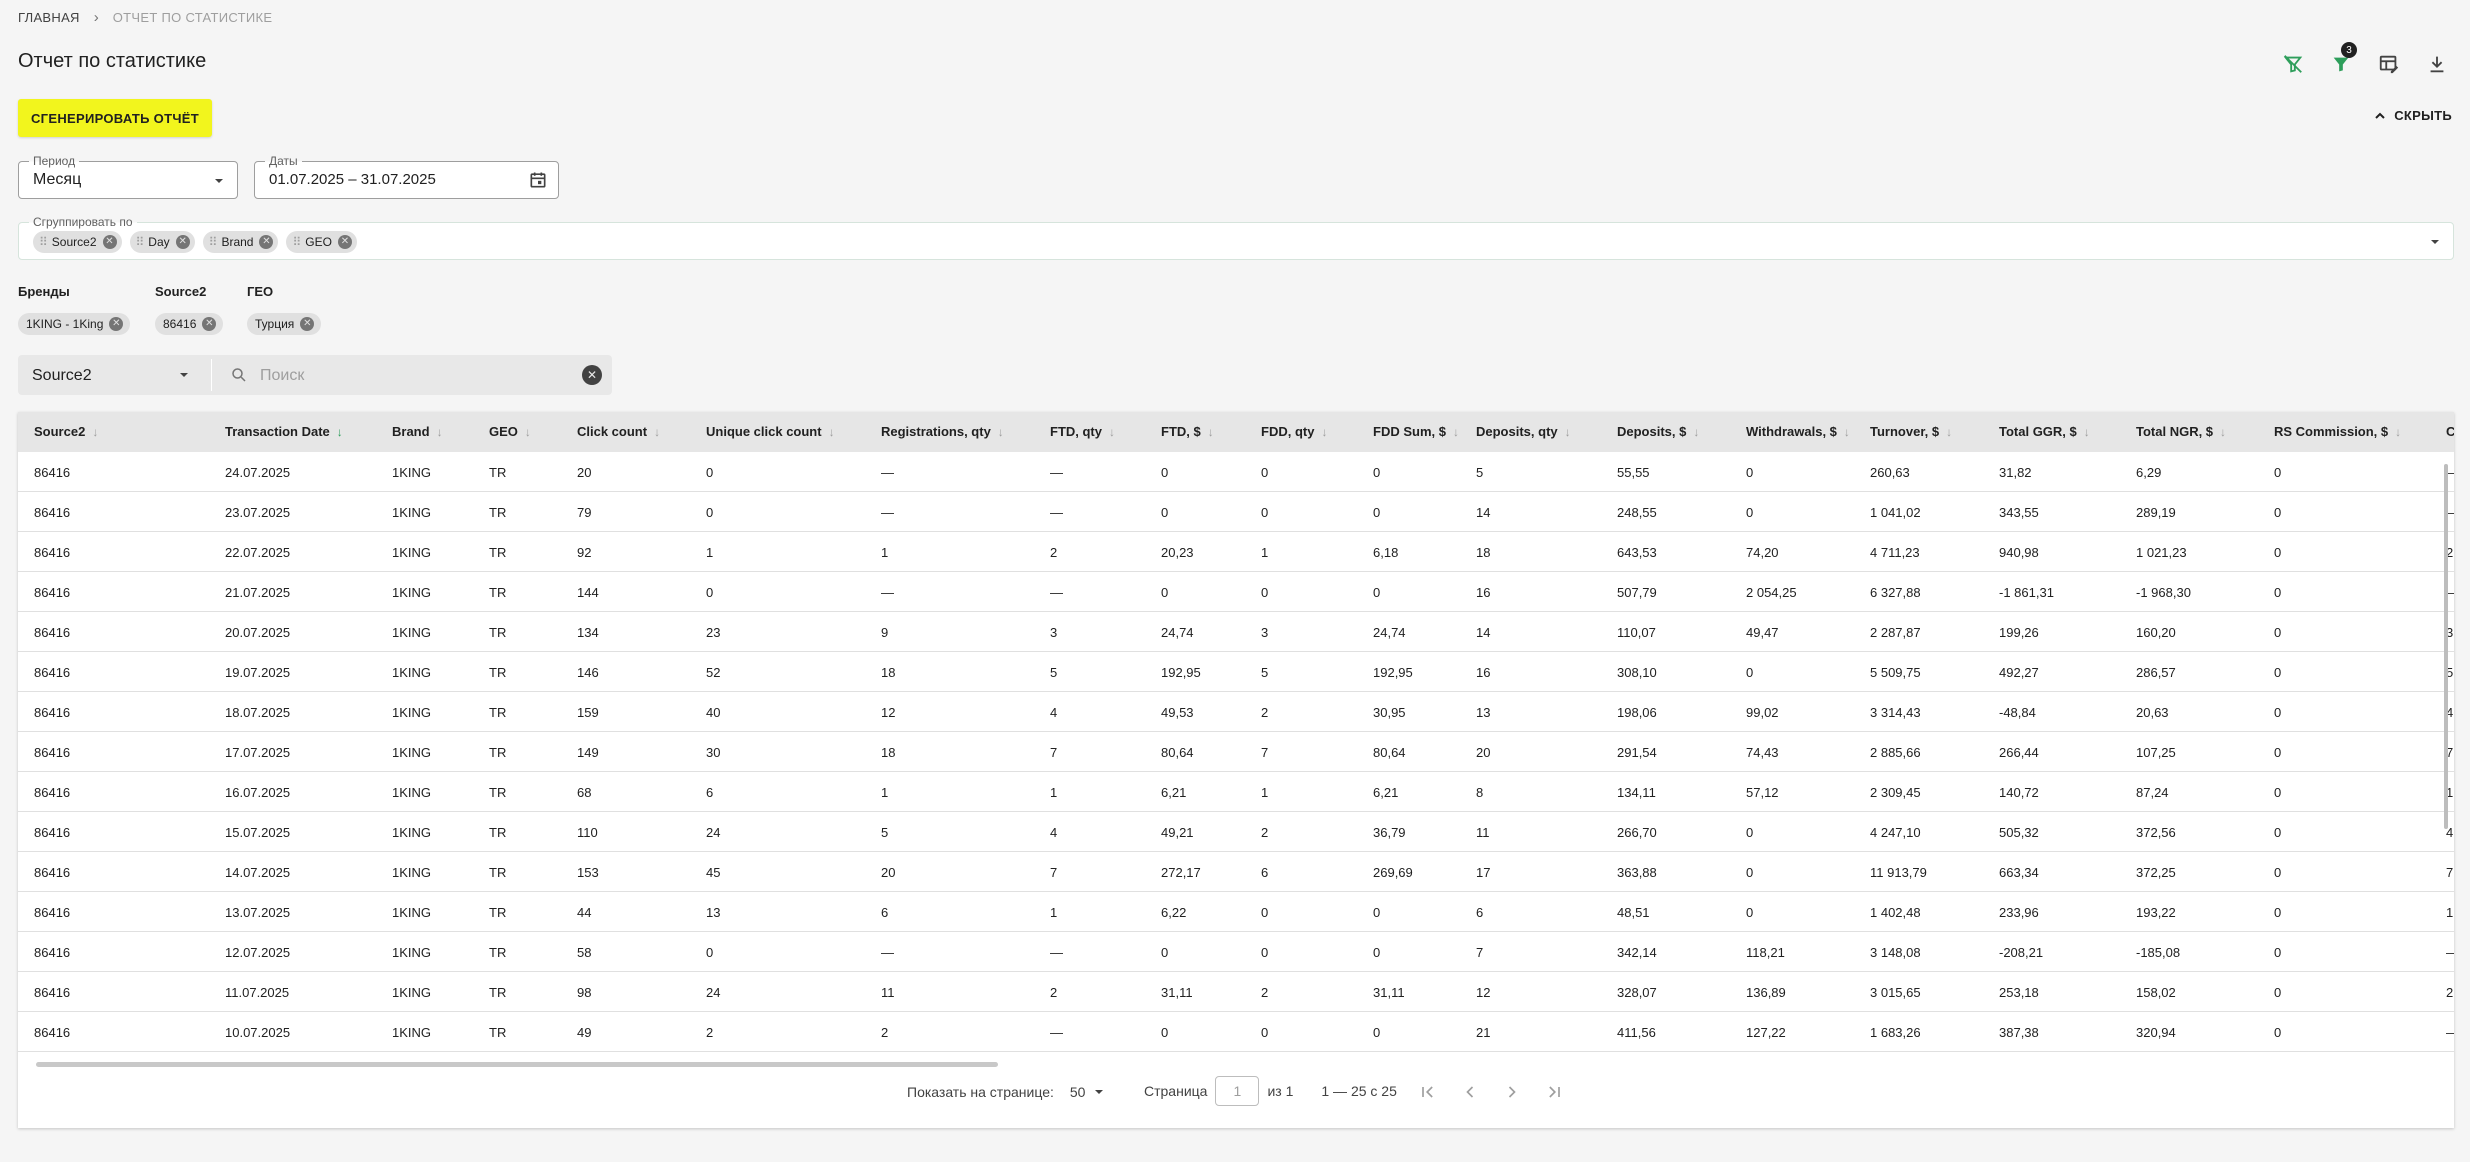  What do you see at coordinates (128, 176) in the screenshot?
I see `period-select: Период Месяц` at bounding box center [128, 176].